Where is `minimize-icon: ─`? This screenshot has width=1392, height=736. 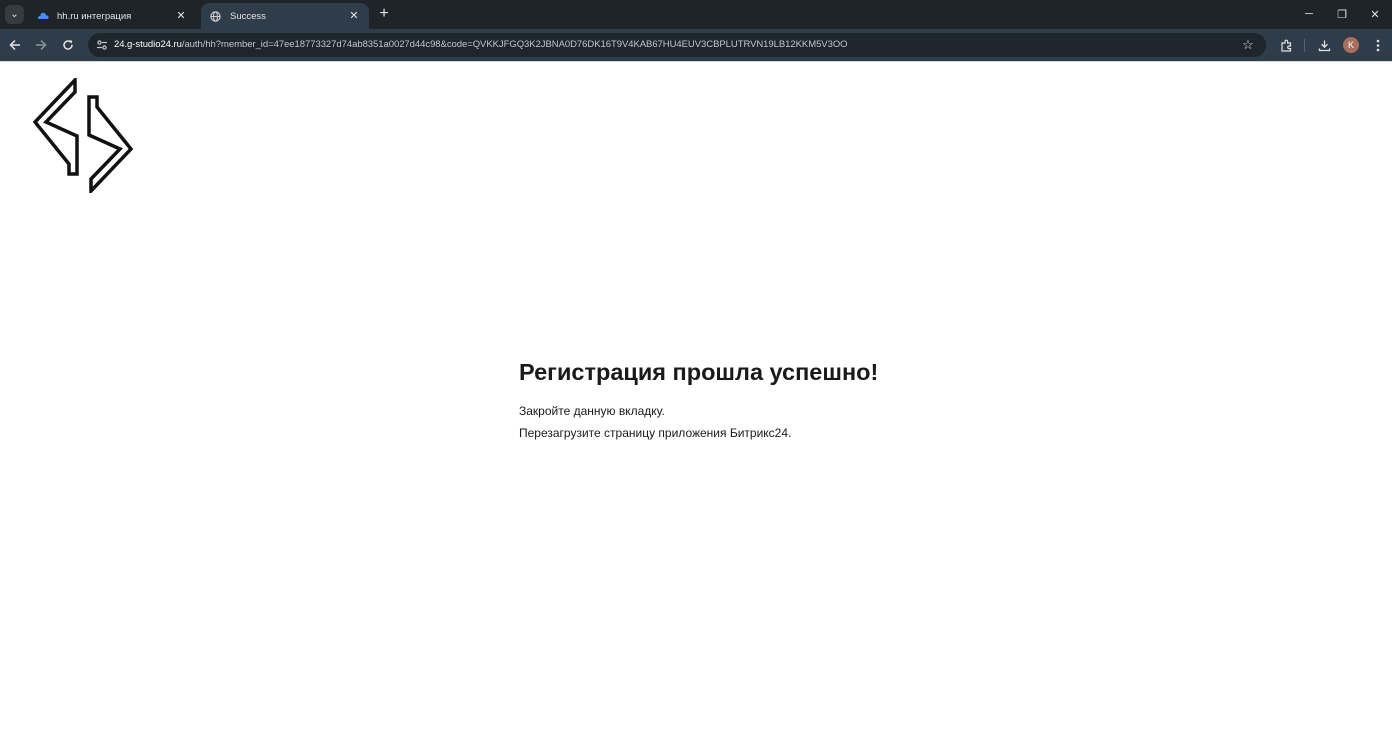 minimize-icon: ─ is located at coordinates (1309, 14).